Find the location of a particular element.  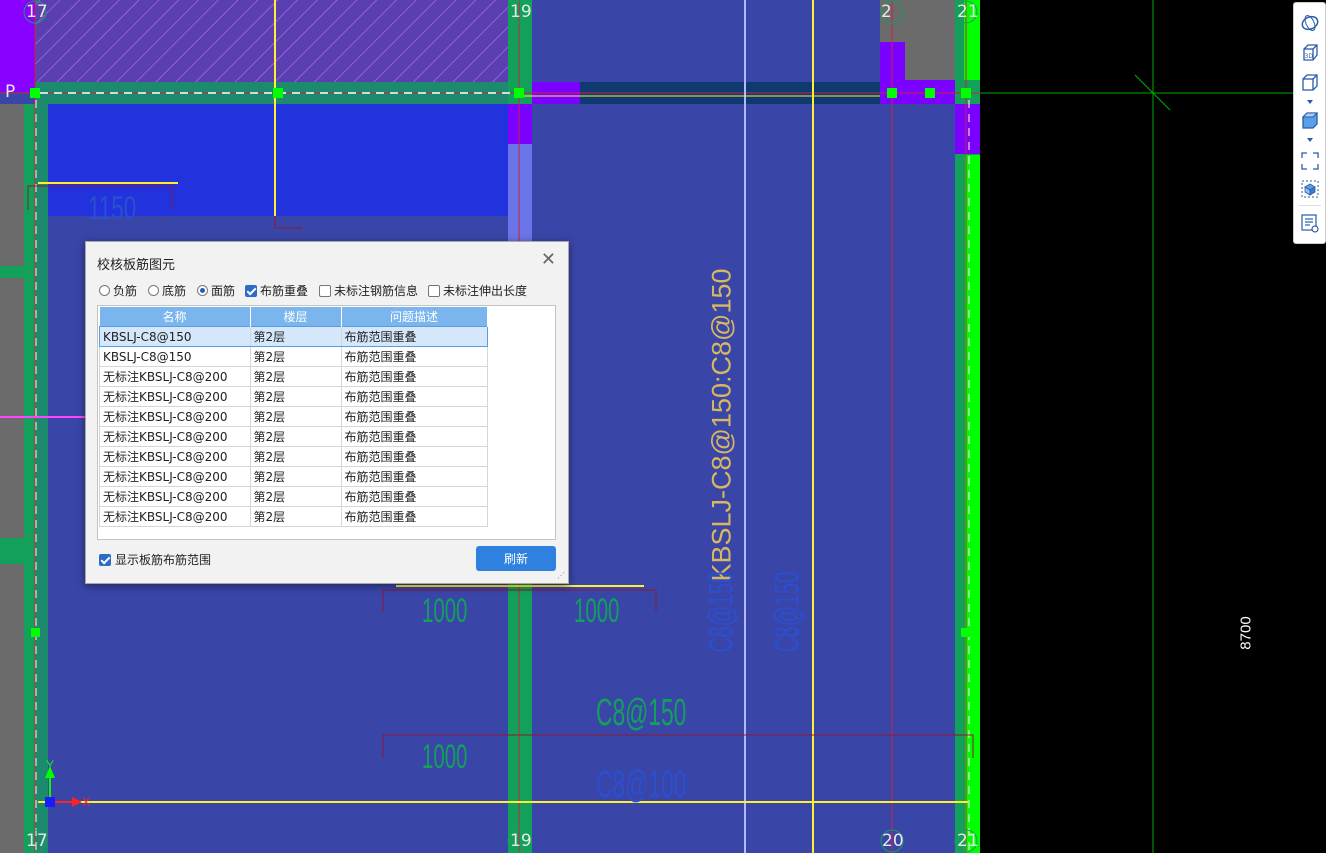

radio-bottom-rebar-label: 底筋 is located at coordinates (174, 291).